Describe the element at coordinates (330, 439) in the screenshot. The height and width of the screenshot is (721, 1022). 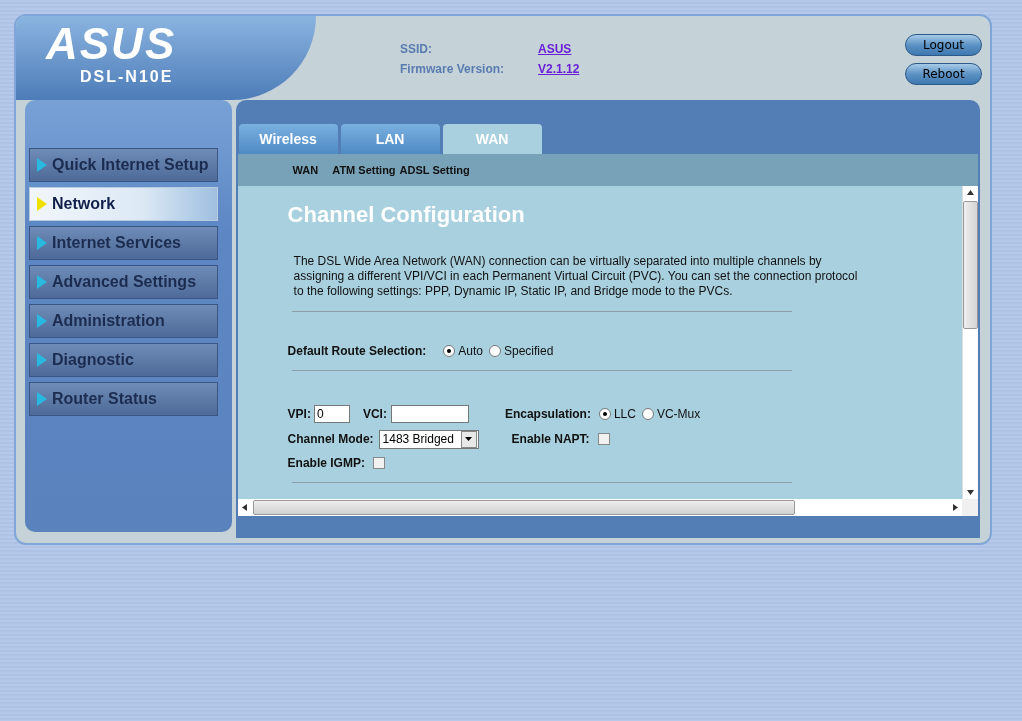
I see `field-label: Channel Mode:` at that location.